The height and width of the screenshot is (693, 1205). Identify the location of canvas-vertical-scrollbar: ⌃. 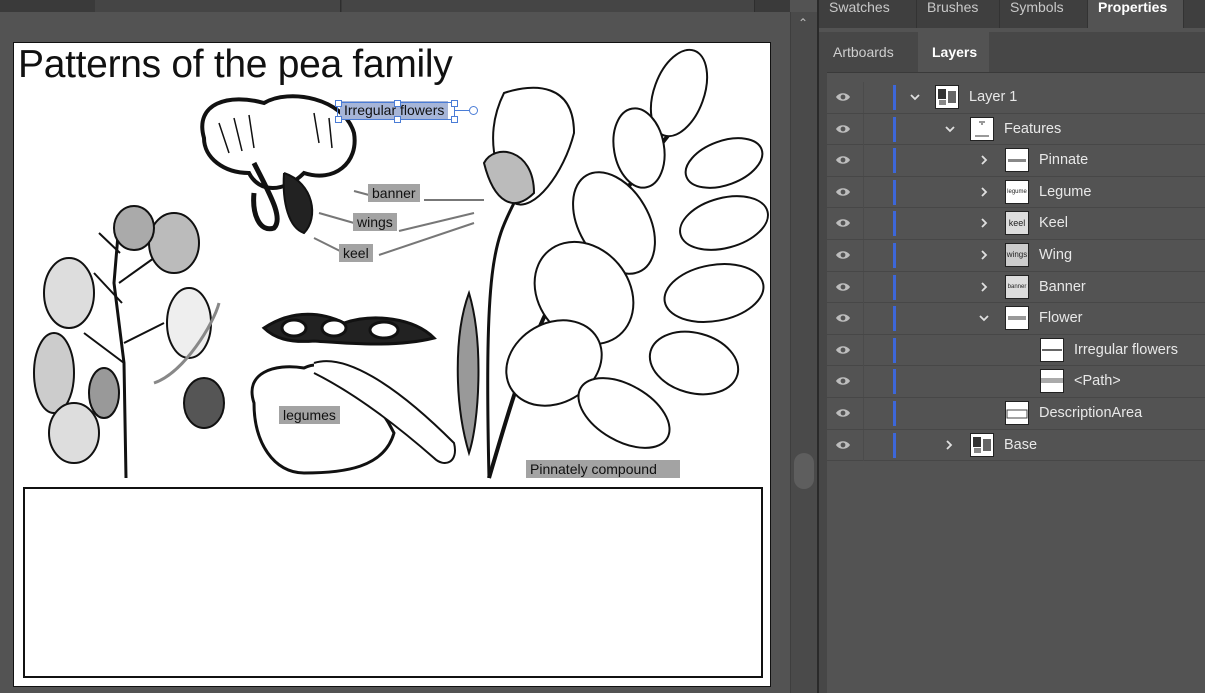
(804, 352).